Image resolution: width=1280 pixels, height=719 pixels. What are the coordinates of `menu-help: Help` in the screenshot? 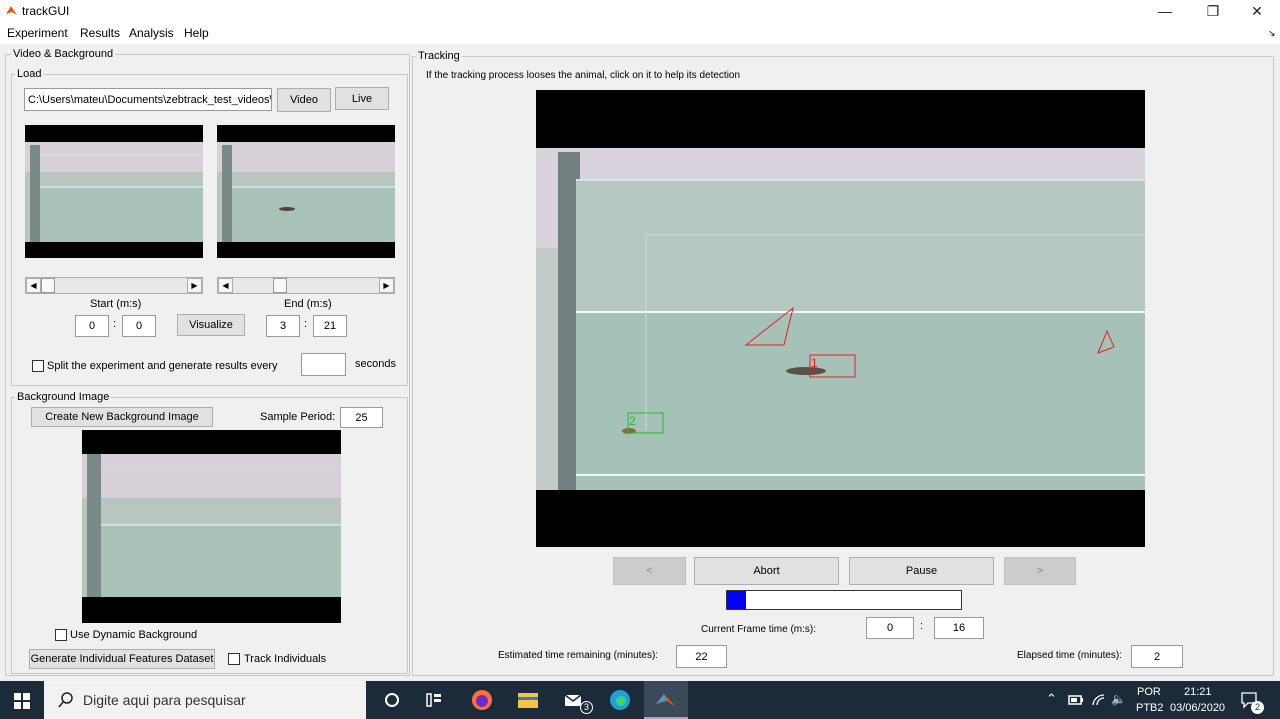 It's located at (196, 33).